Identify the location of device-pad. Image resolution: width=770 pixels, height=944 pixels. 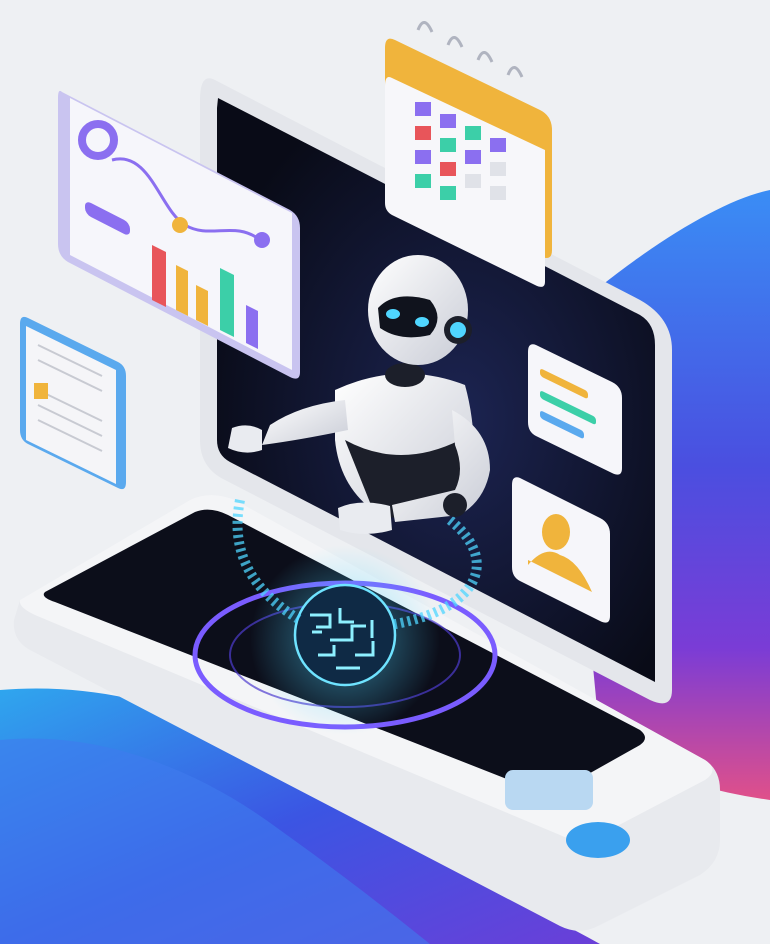
(549, 790).